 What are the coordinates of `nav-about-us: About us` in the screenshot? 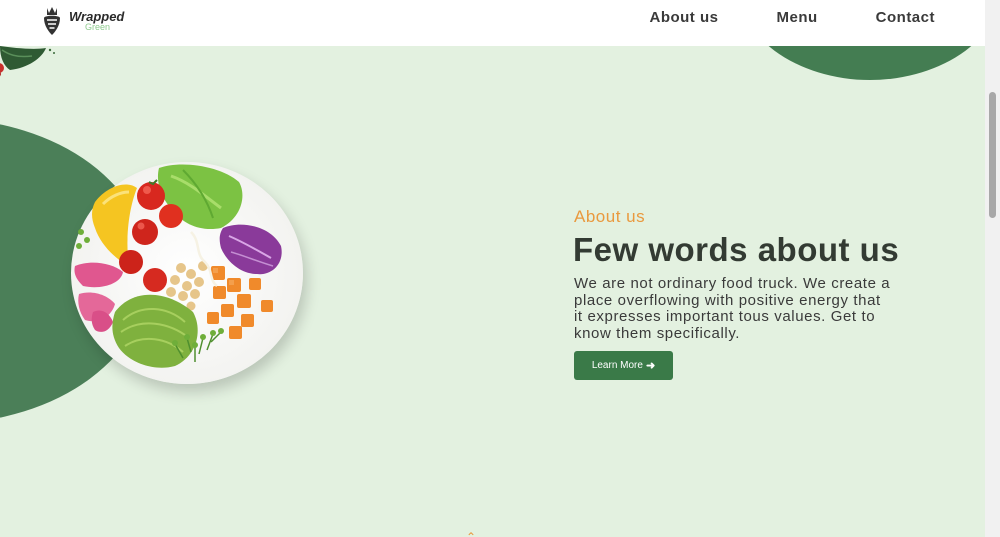 It's located at (683, 17).